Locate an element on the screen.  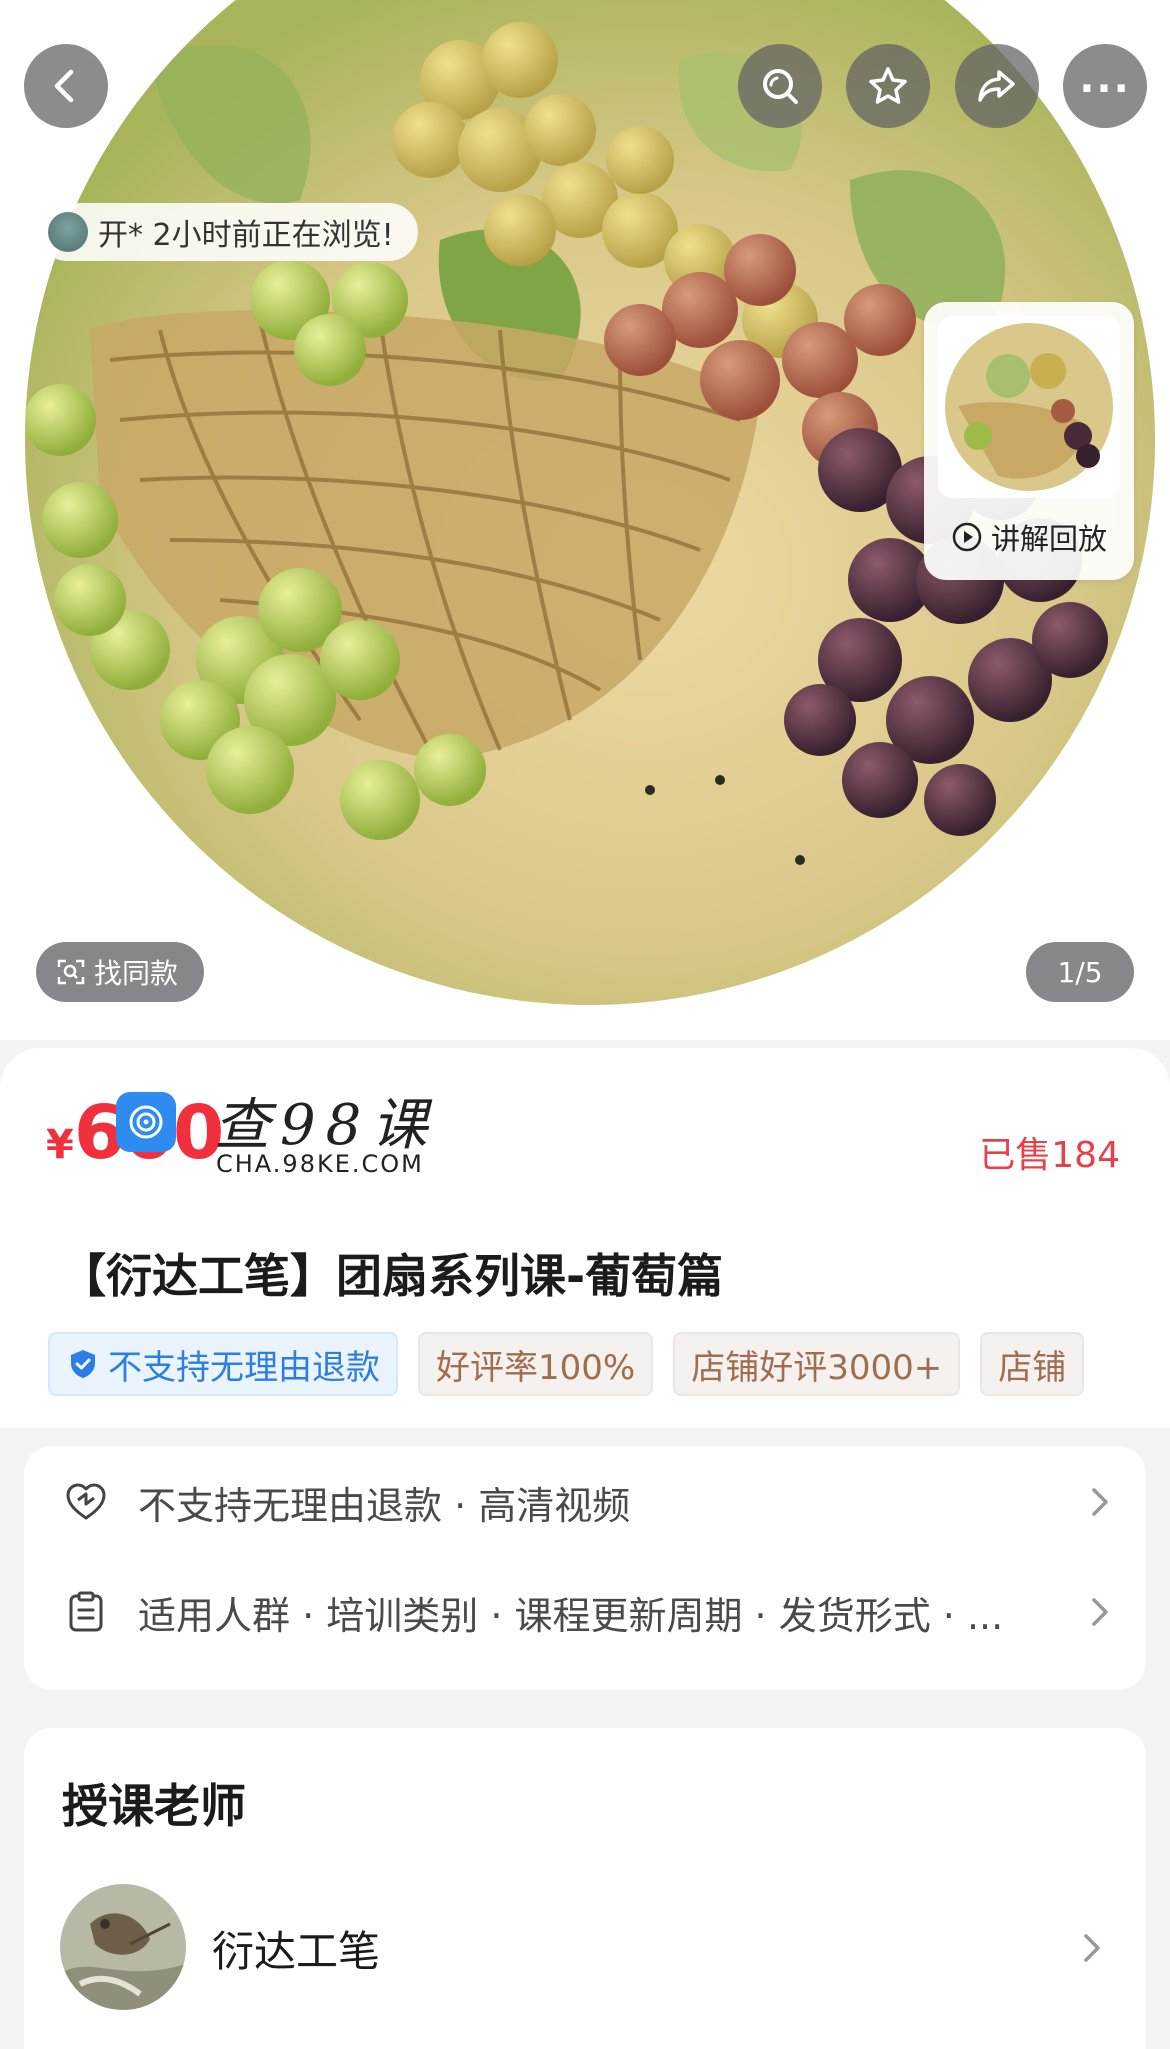
tag-list: 不支持无理由退款 好评率100% 店铺好评3000+ 店铺 is located at coordinates (585, 1365).